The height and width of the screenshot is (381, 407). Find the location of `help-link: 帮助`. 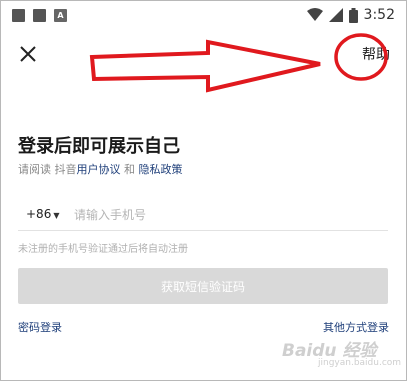

help-link: 帮助 is located at coordinates (376, 54).